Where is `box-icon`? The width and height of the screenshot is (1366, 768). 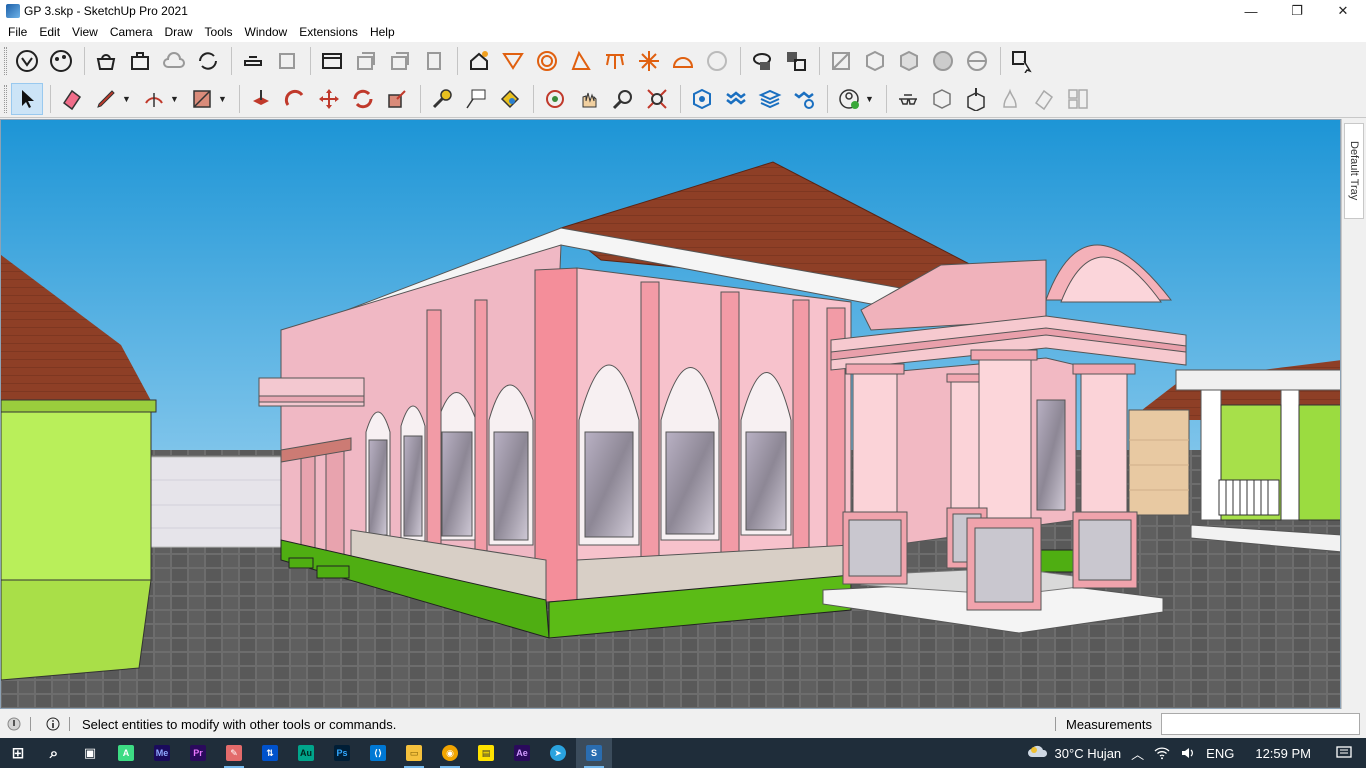
box-icon is located at coordinates (942, 99).